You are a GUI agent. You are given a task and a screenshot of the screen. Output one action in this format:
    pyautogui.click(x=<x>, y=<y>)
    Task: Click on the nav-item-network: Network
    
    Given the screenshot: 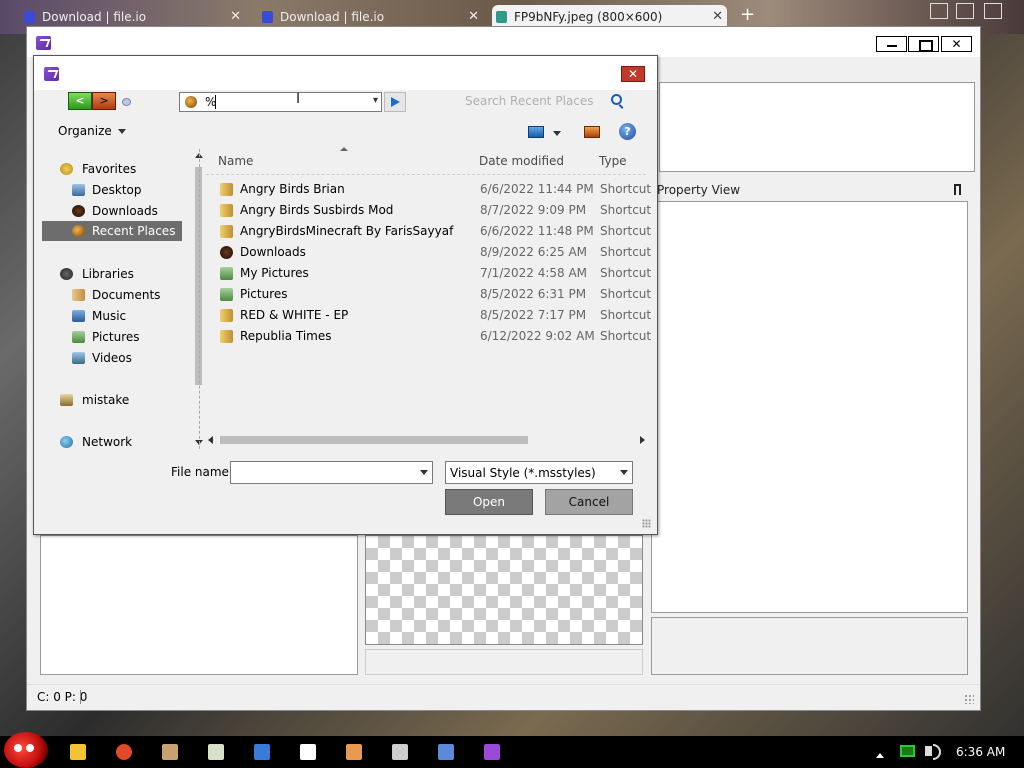 What is the action you would take?
    pyautogui.click(x=112, y=442)
    